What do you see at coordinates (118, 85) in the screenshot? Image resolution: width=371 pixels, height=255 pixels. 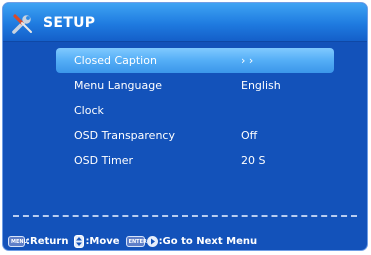 I see `menu-item-label: Menu Language` at bounding box center [118, 85].